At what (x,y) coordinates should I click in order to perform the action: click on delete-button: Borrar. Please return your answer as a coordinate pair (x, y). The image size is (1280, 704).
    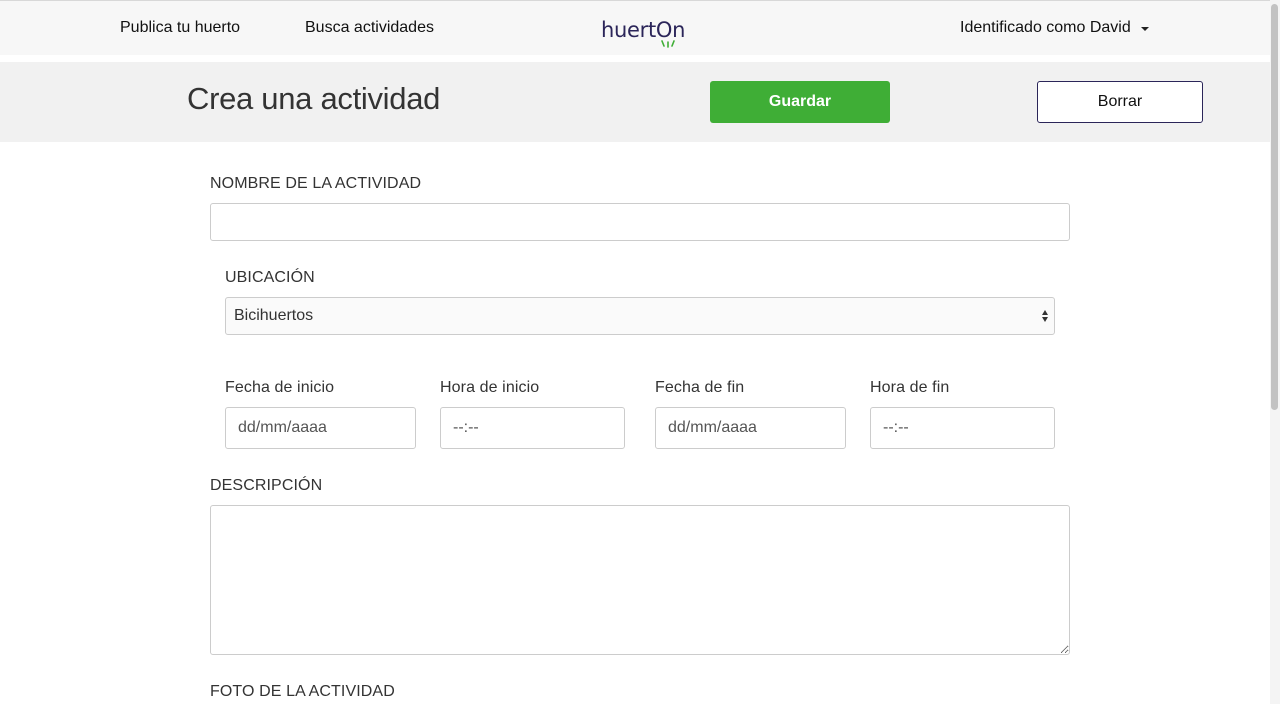
    Looking at the image, I should click on (1120, 102).